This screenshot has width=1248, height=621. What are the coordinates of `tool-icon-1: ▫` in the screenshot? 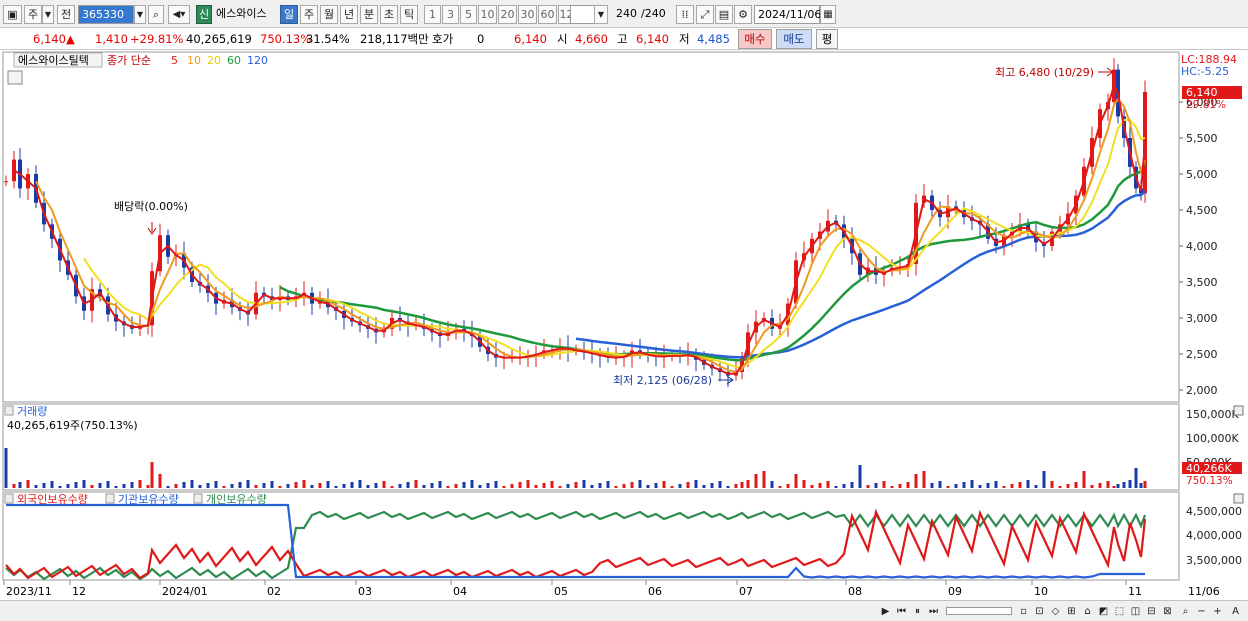 It's located at (1023, 611).